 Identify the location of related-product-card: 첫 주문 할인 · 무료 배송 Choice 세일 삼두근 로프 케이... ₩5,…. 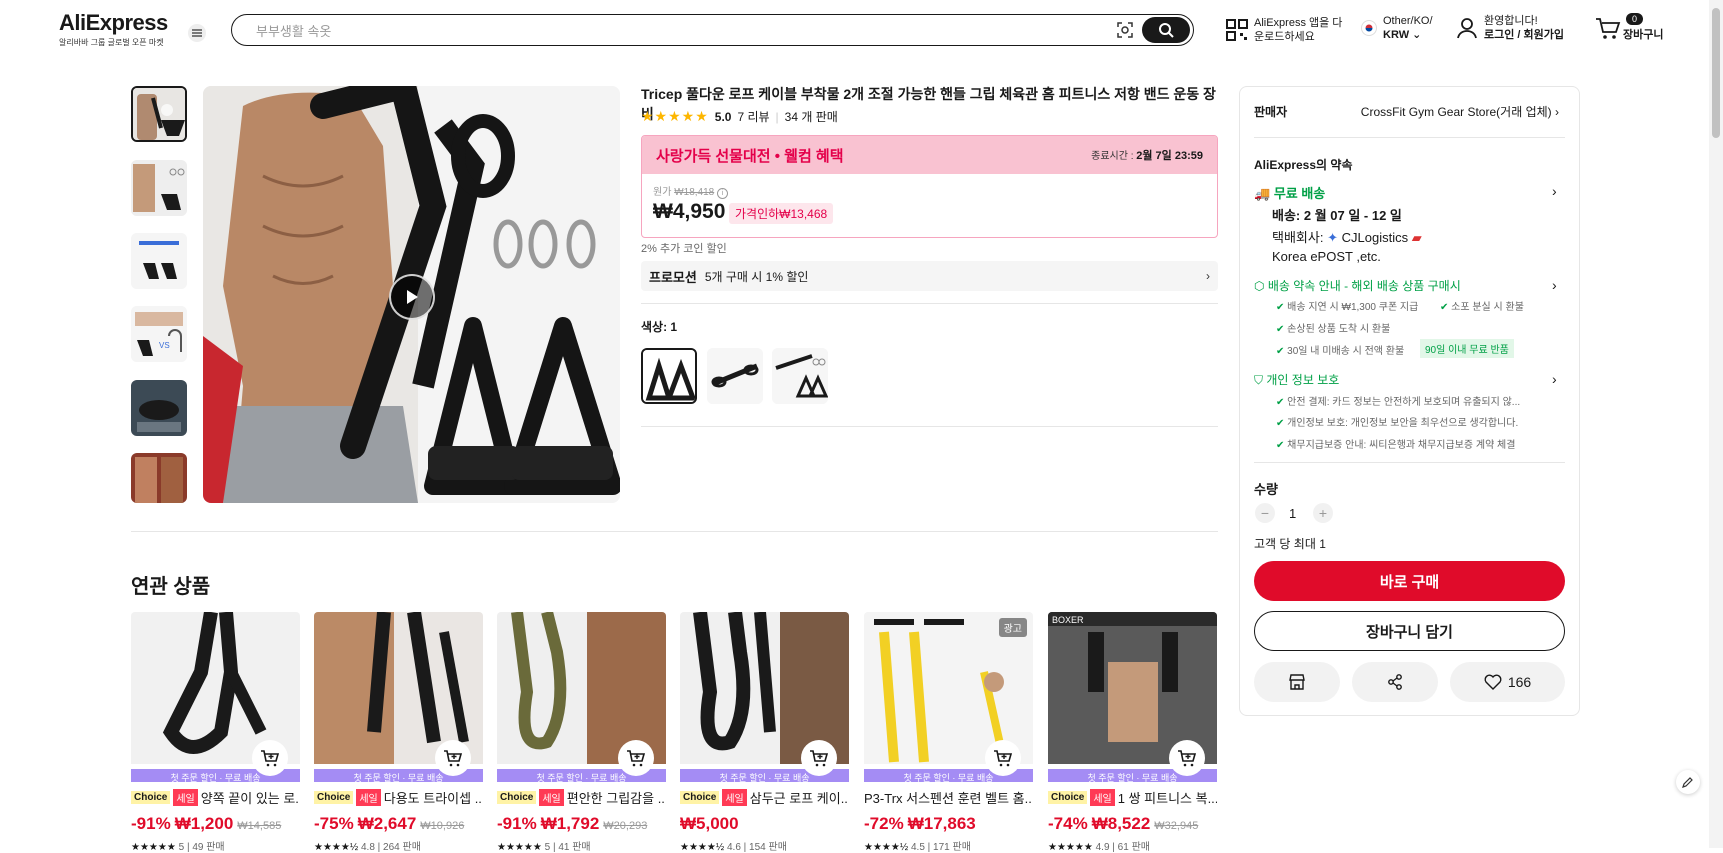
(764, 732).